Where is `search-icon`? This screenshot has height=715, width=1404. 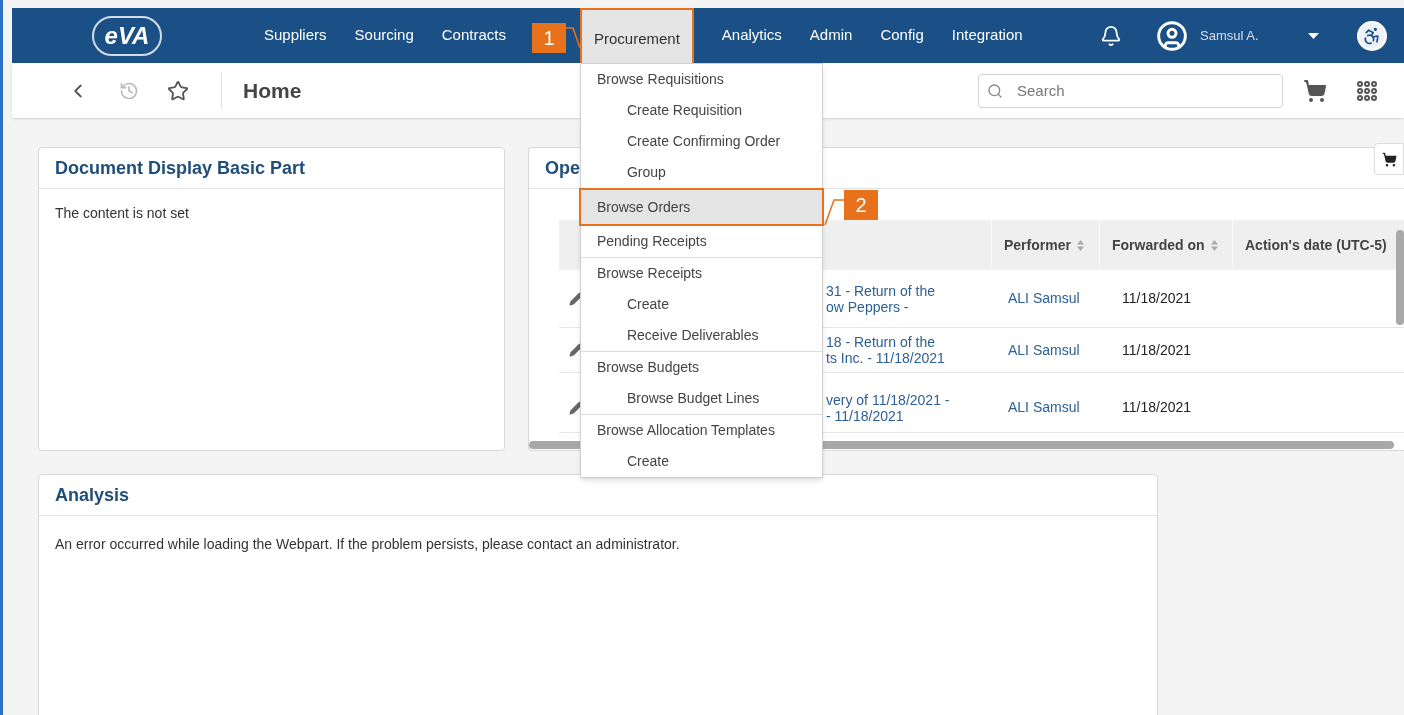 search-icon is located at coordinates (995, 90).